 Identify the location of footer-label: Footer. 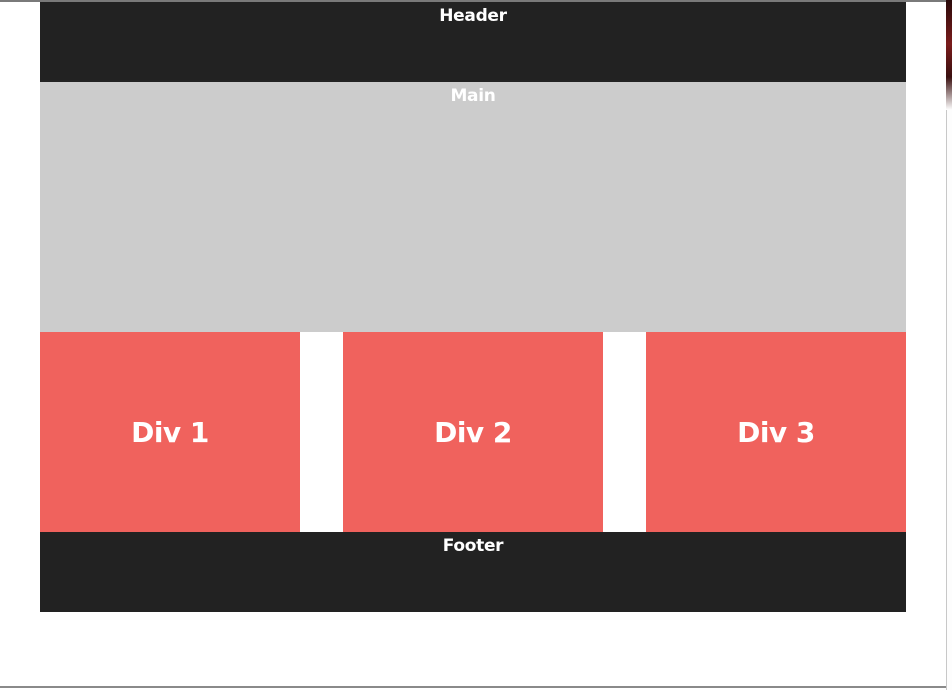
(473, 546).